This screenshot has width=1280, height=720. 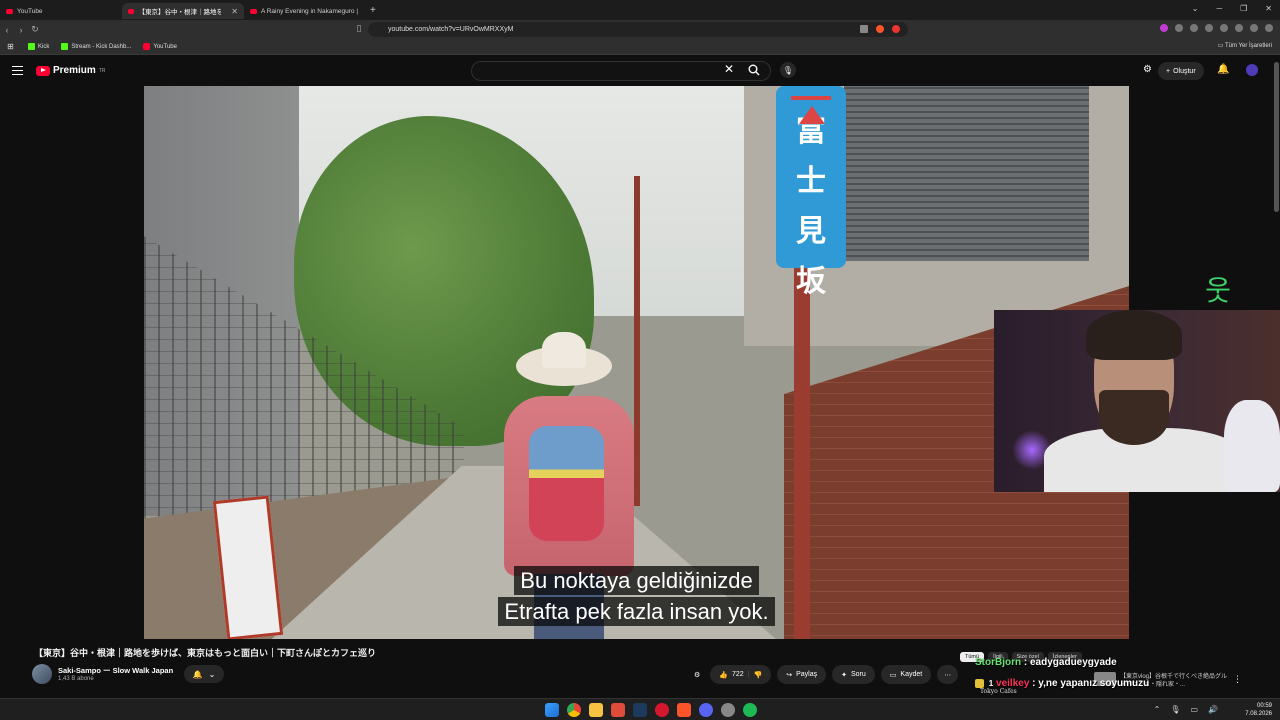 What do you see at coordinates (789, 675) in the screenshot?
I see `share-icon: ↪` at bounding box center [789, 675].